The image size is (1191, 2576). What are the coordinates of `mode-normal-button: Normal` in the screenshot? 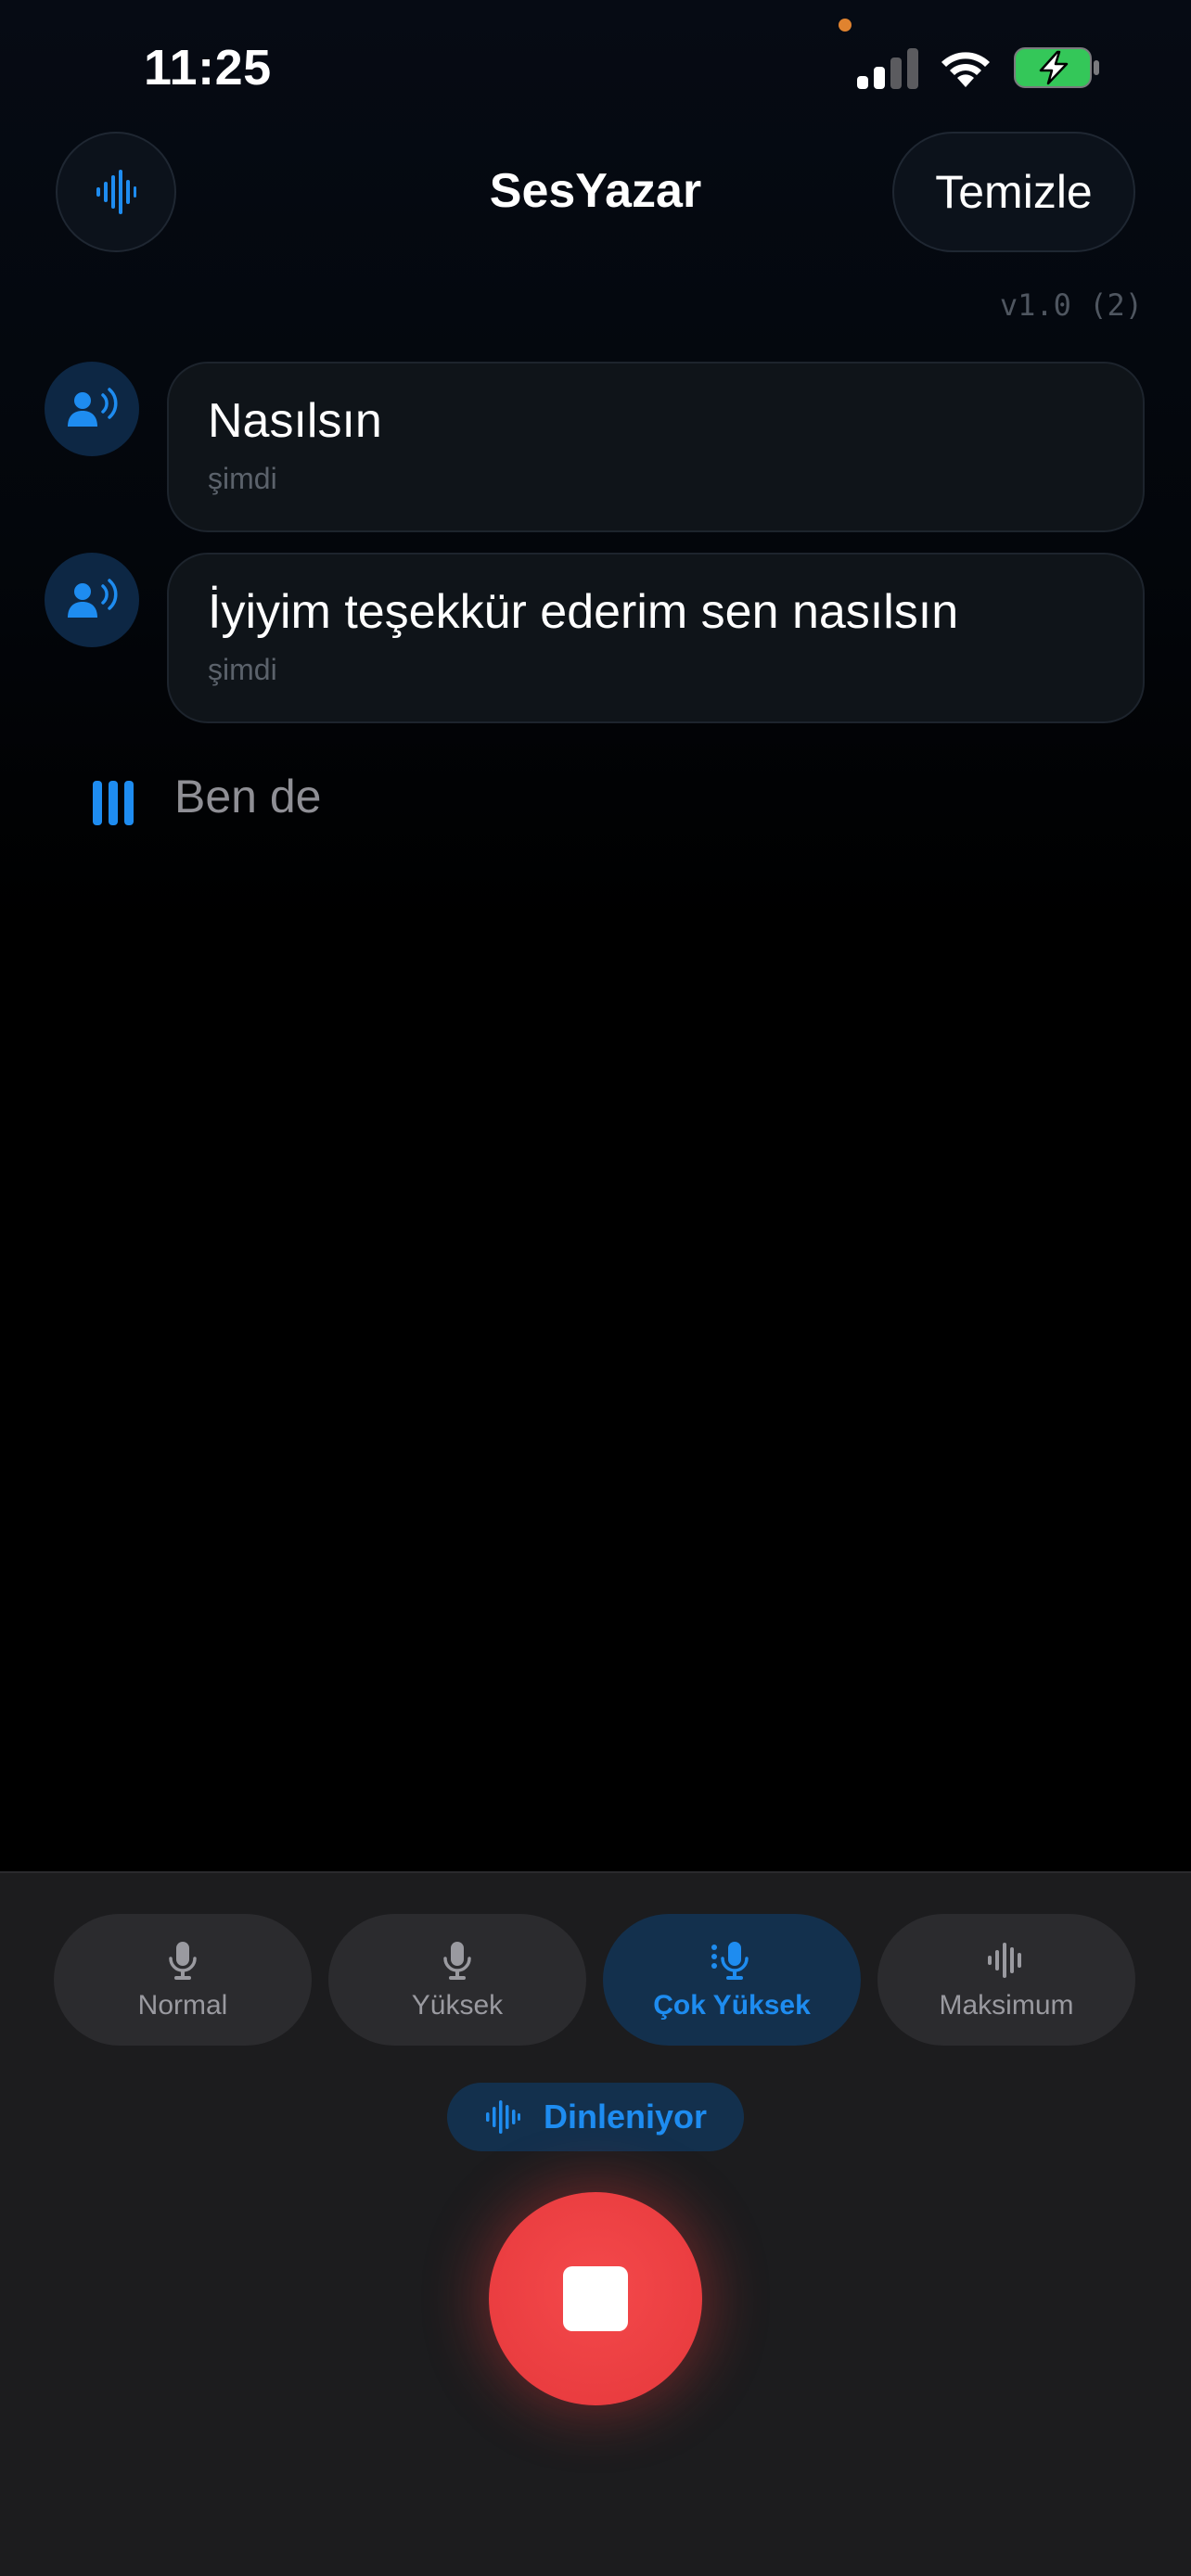 It's located at (183, 1980).